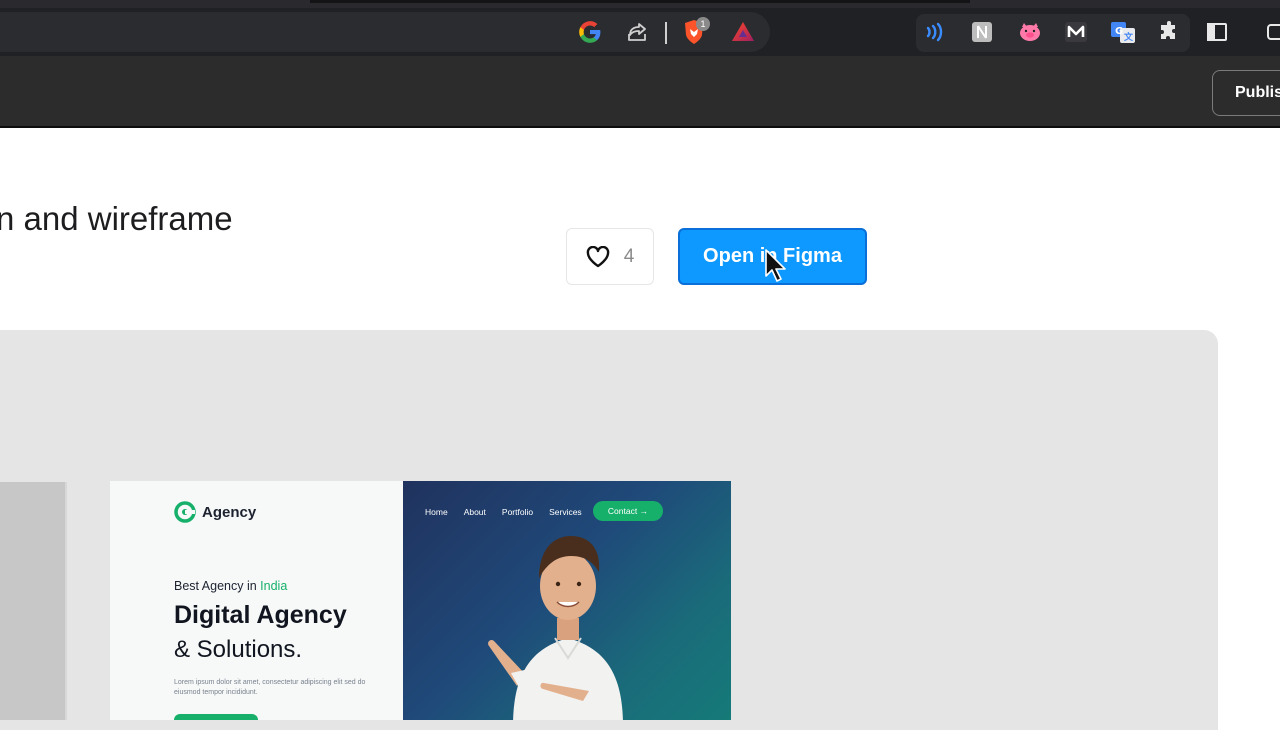  I want to click on nav-about: About, so click(474, 512).